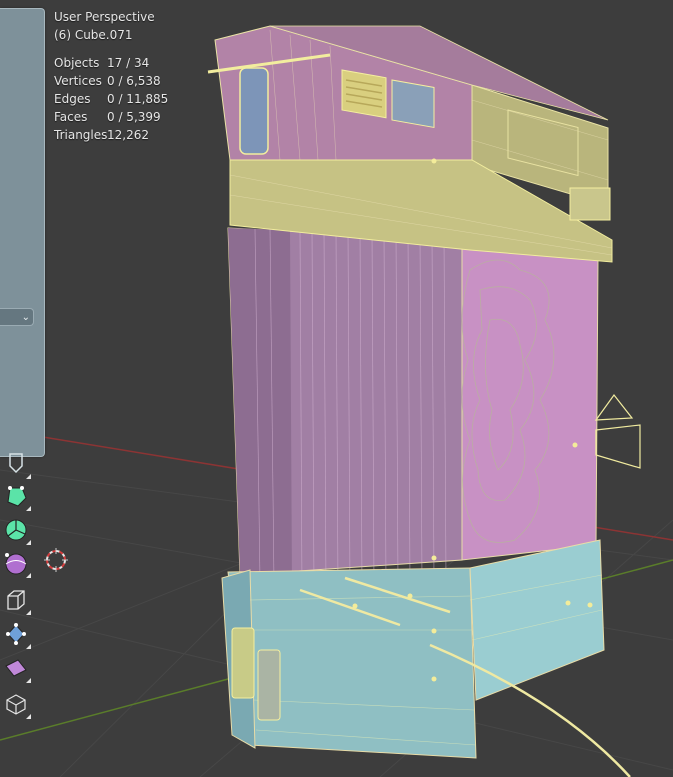  I want to click on rotate-tool-icon, so click(16, 530).